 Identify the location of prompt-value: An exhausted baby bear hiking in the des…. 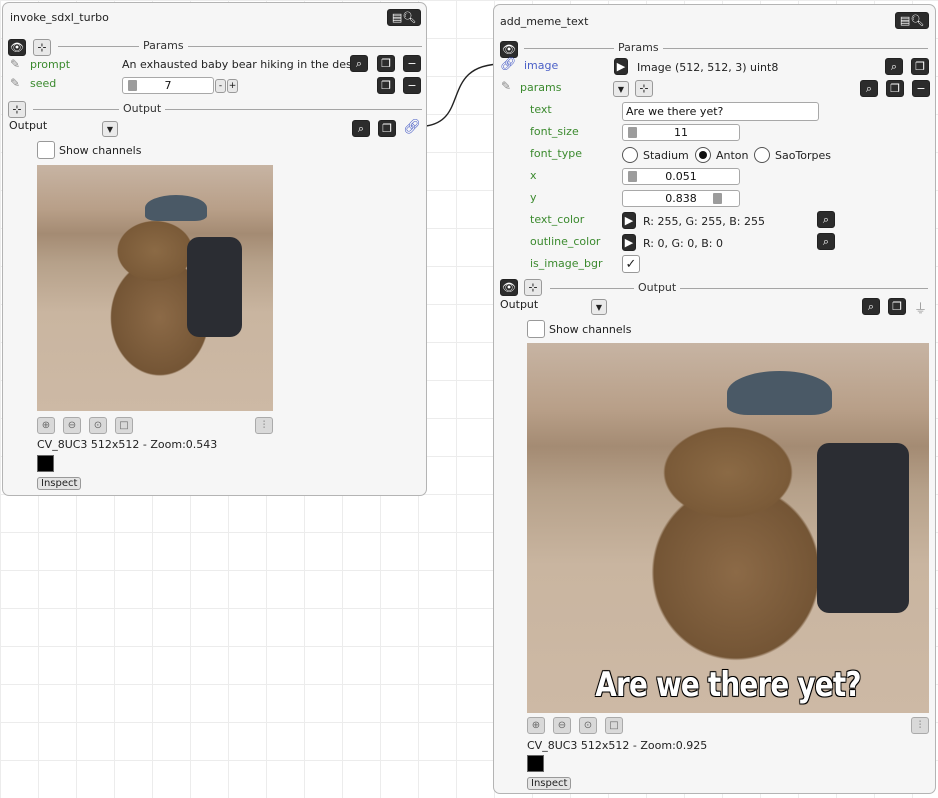
(242, 64).